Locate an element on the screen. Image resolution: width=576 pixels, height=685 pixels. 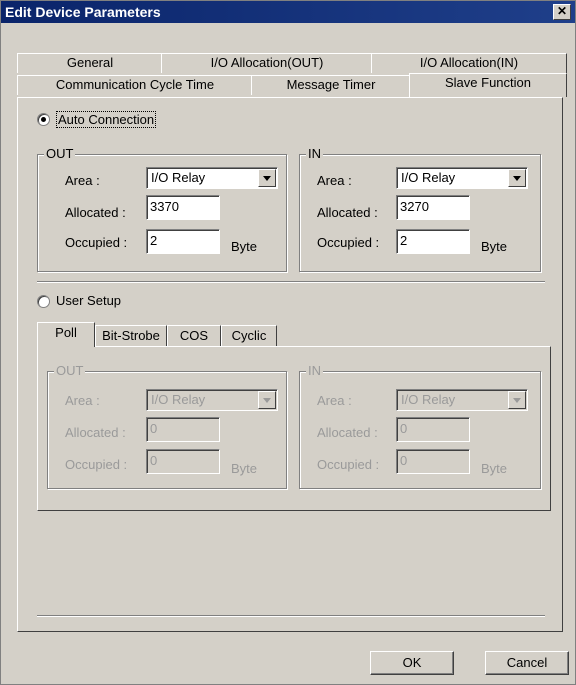
user-in-area-select: I/O Relay is located at coordinates (462, 400).